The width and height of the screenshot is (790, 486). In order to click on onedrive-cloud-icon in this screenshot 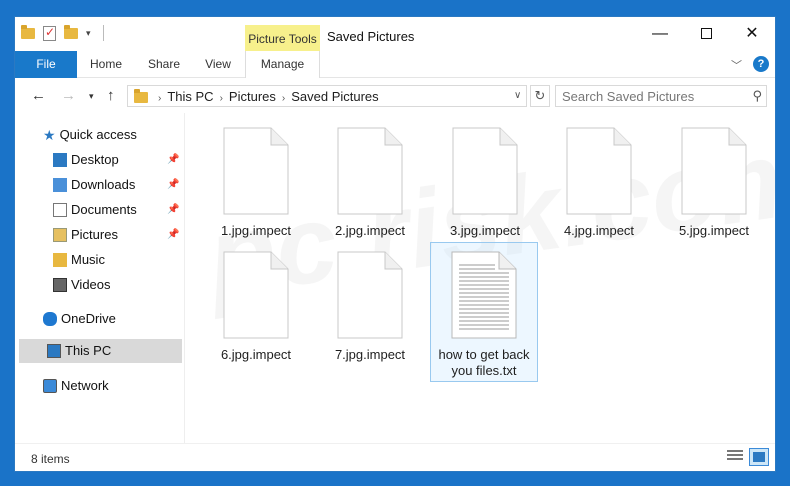, I will do `click(50, 319)`.